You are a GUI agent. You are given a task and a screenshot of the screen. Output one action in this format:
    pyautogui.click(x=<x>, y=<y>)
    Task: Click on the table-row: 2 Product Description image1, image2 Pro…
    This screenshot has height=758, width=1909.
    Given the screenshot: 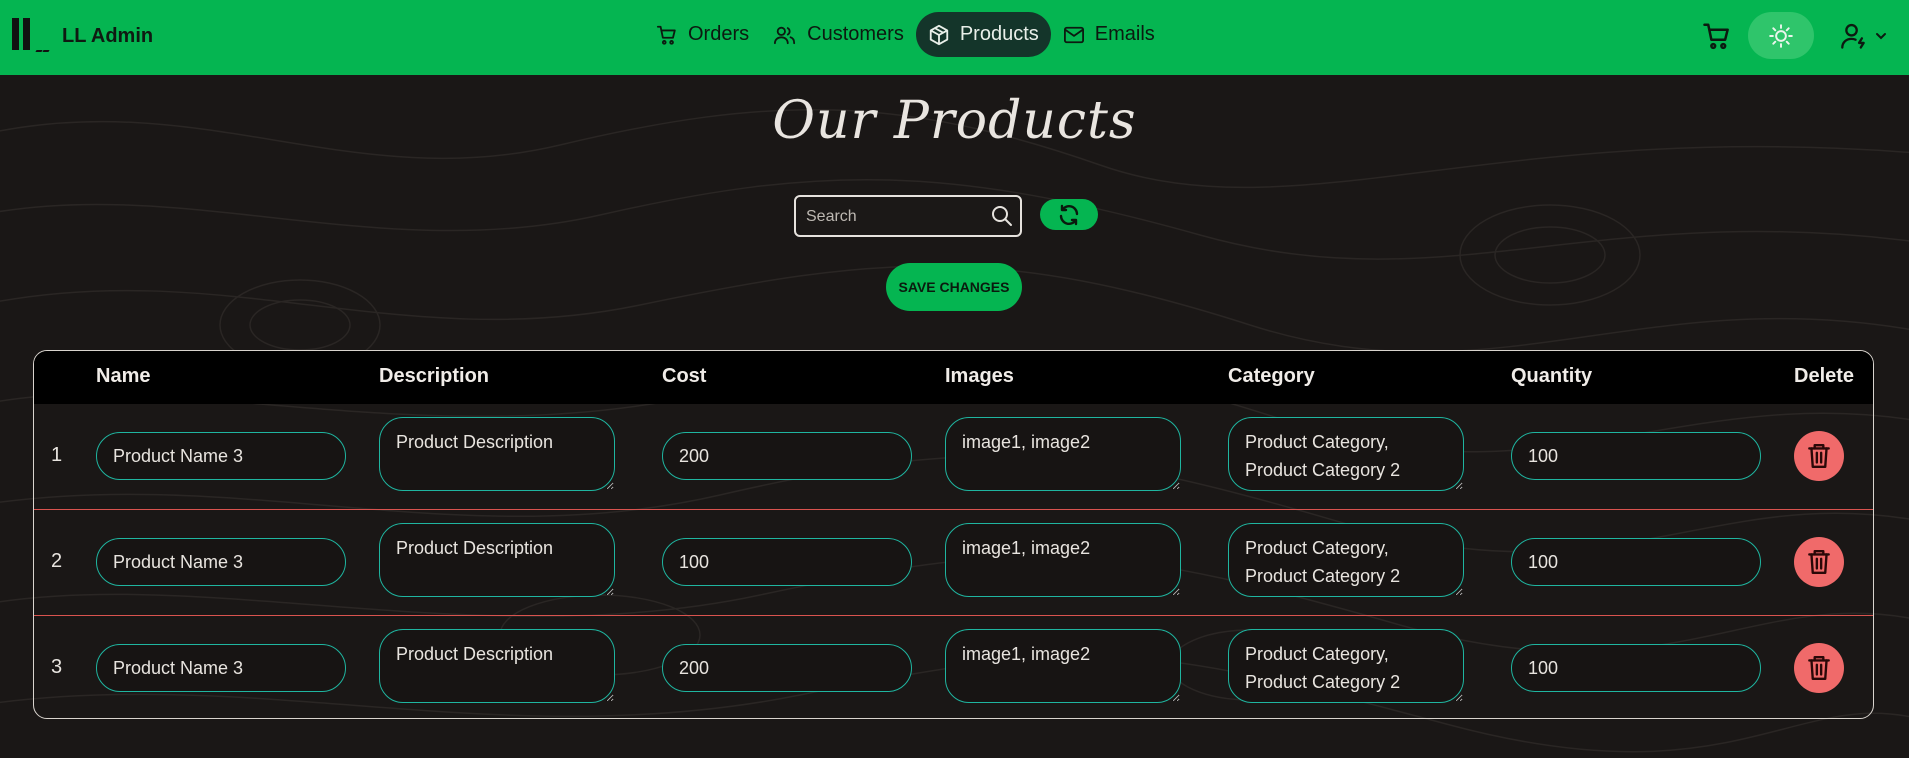 What is the action you would take?
    pyautogui.click(x=953, y=562)
    